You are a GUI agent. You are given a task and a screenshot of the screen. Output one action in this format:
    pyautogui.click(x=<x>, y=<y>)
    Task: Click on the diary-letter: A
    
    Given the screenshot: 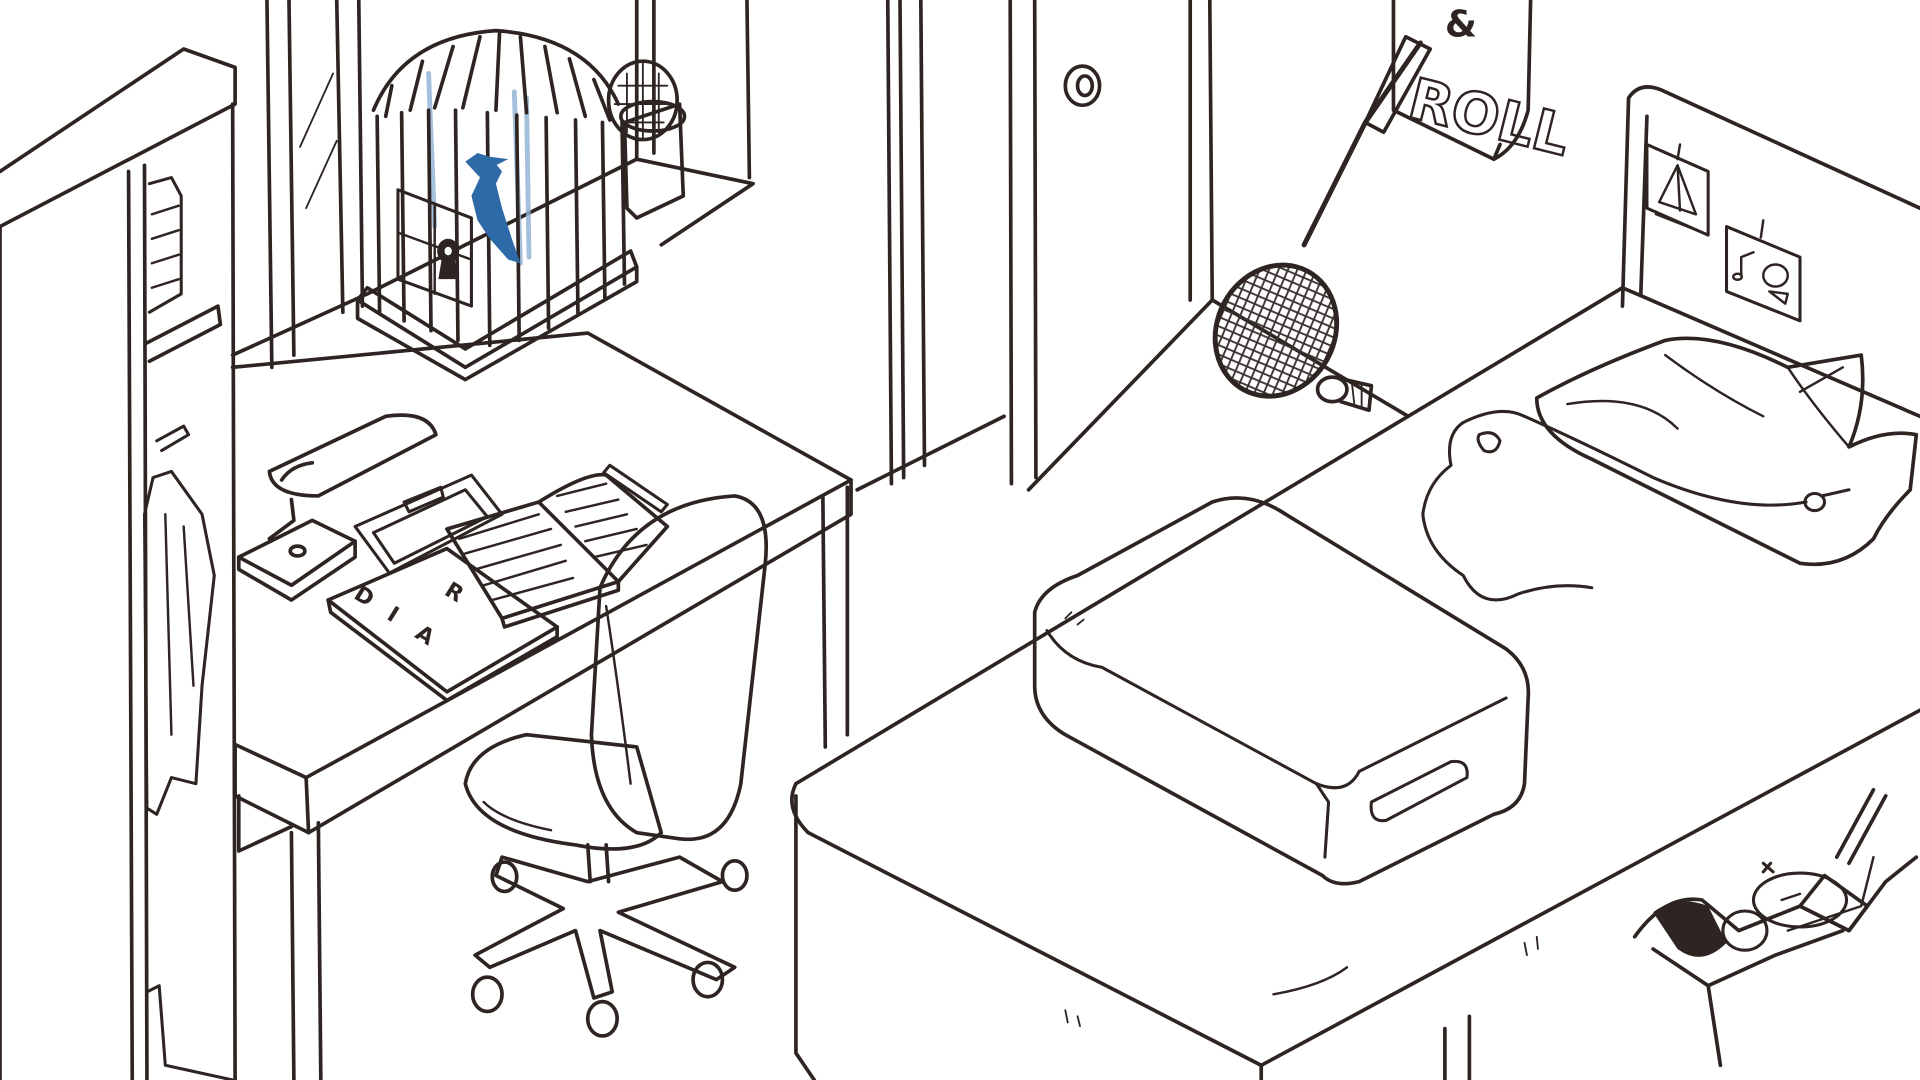 What is the action you would take?
    pyautogui.click(x=425, y=636)
    